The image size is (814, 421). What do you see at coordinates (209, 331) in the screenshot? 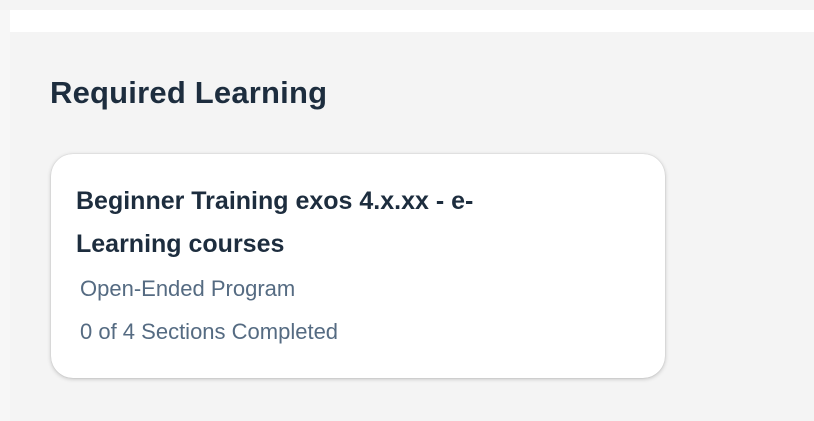
I see `program-progress: 0 of 4 Sections Completed` at bounding box center [209, 331].